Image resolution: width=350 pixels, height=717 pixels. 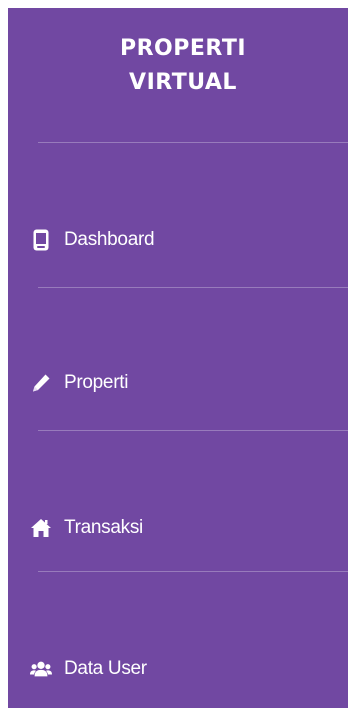 I want to click on home-icon, so click(x=41, y=528).